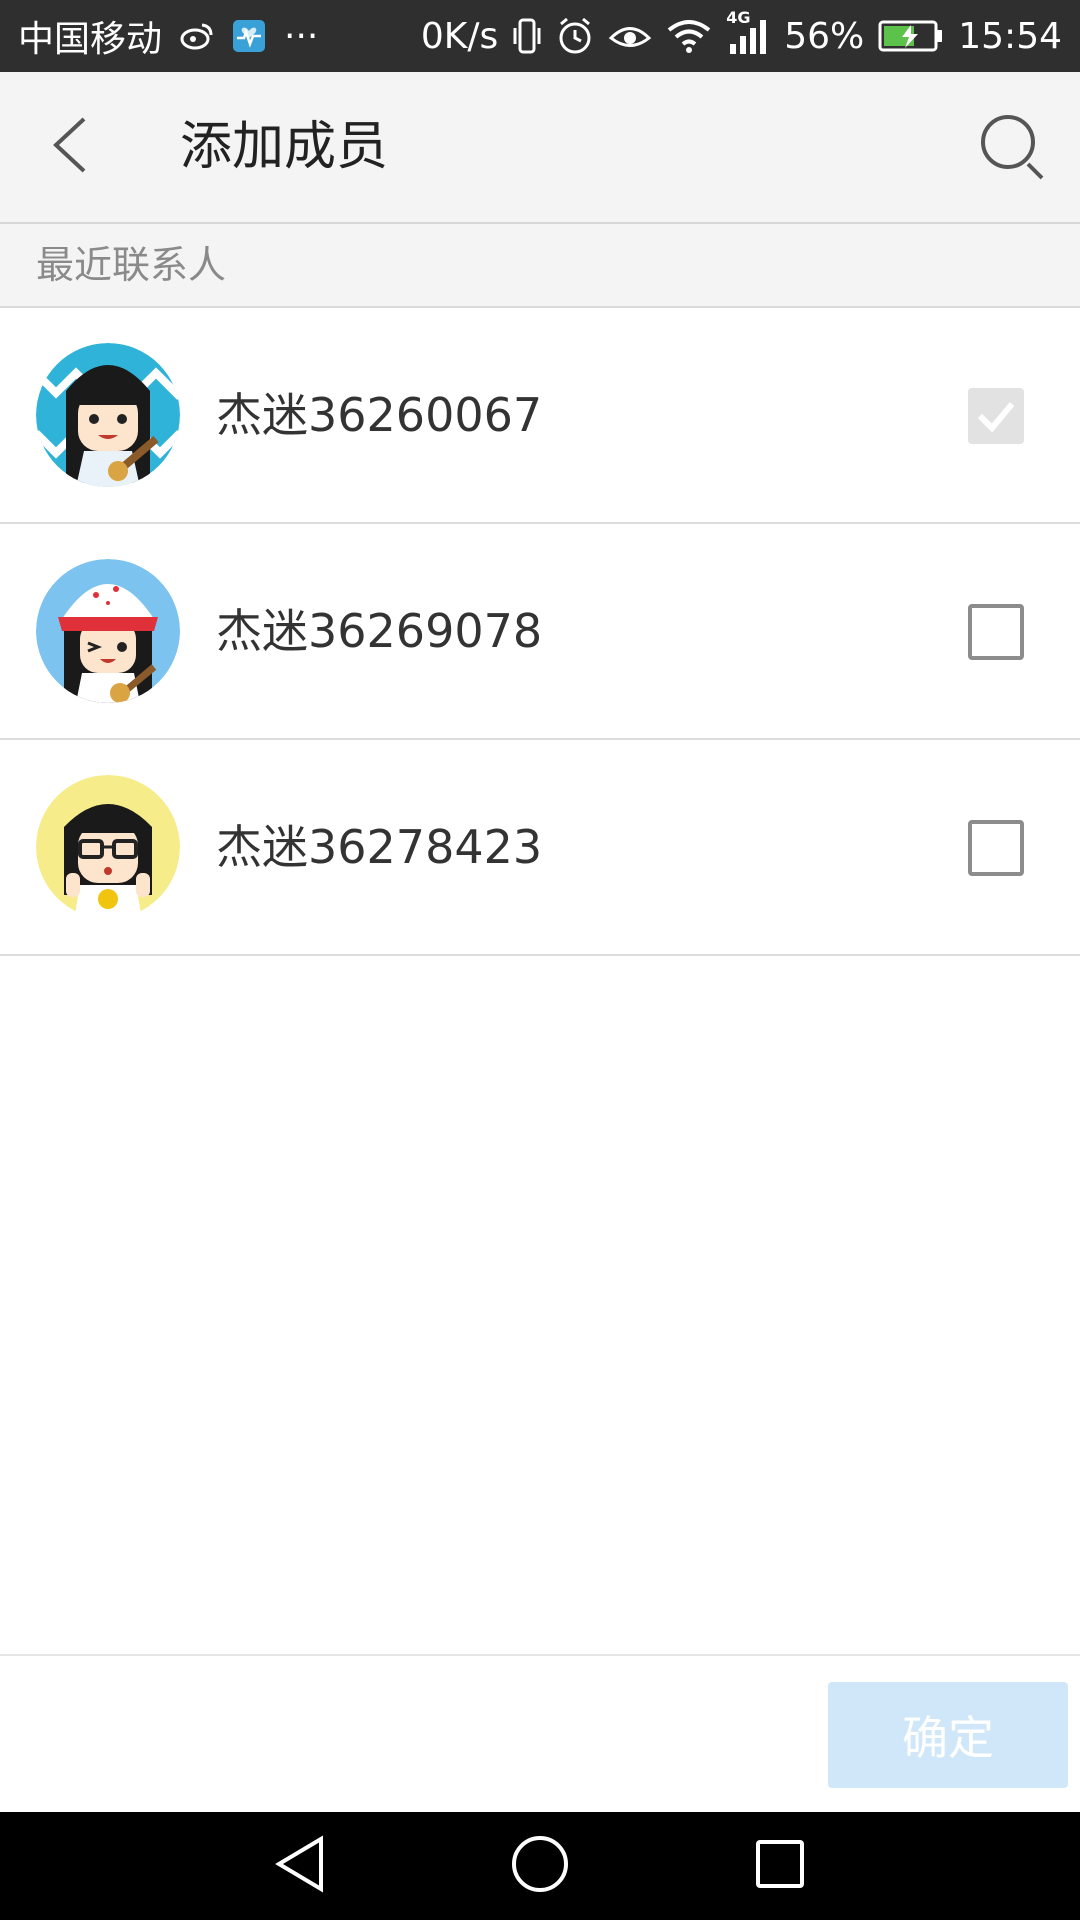 The image size is (1080, 1920). I want to click on clock: 15:54, so click(1010, 36).